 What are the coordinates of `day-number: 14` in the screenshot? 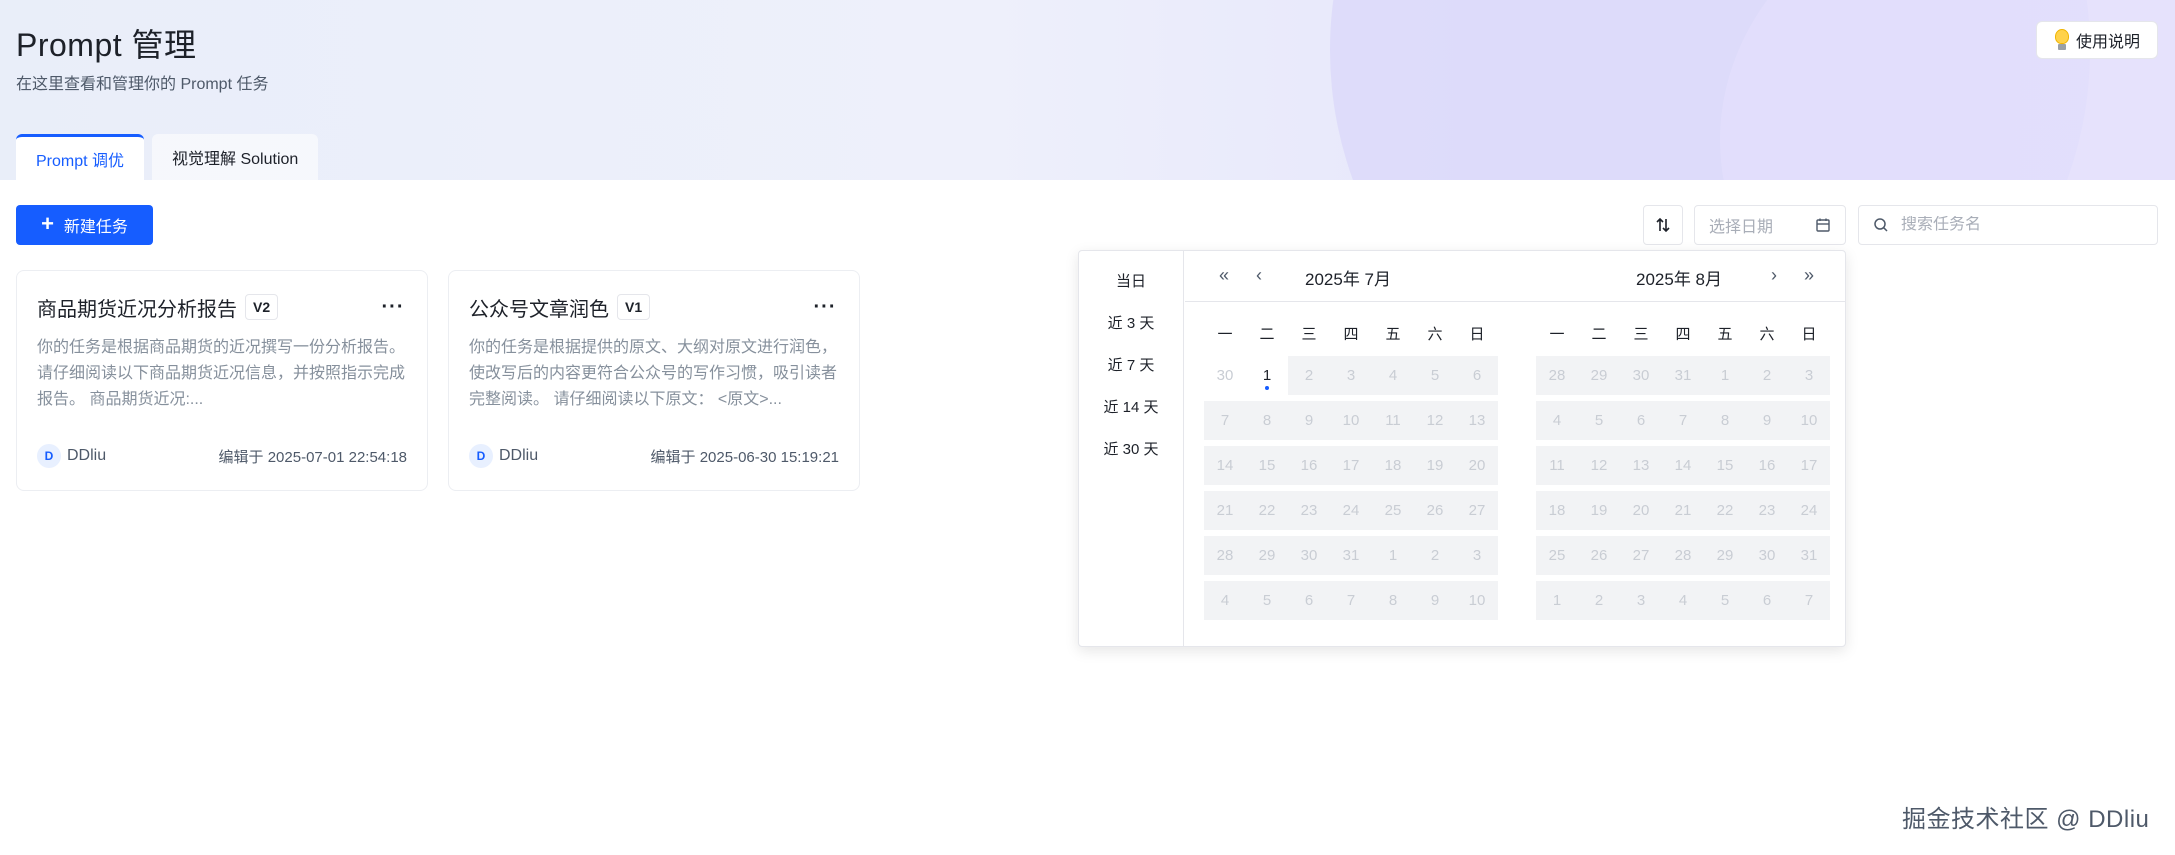 It's located at (1225, 465).